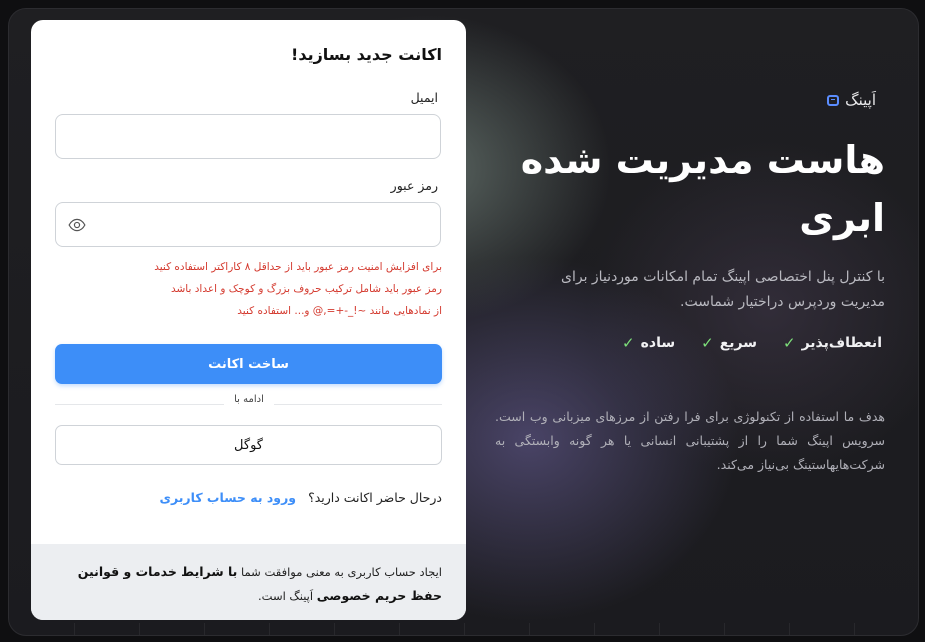  What do you see at coordinates (414, 185) in the screenshot?
I see `password-label: رمز عبور` at bounding box center [414, 185].